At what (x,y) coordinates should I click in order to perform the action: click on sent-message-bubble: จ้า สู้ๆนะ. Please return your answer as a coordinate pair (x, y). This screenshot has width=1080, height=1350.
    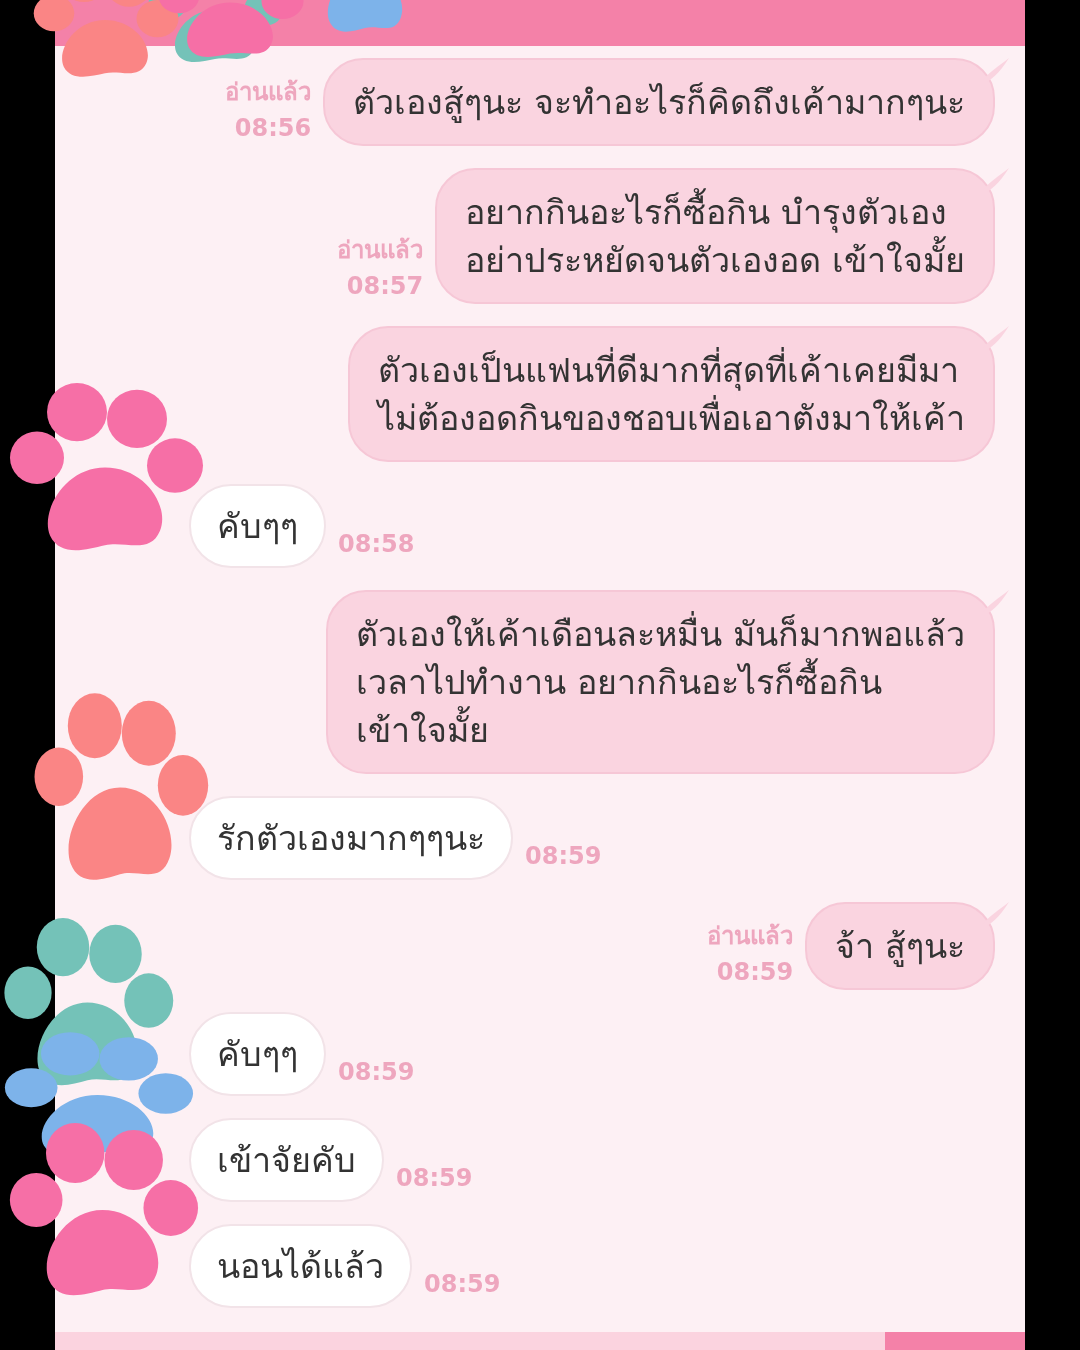
    Looking at the image, I should click on (900, 946).